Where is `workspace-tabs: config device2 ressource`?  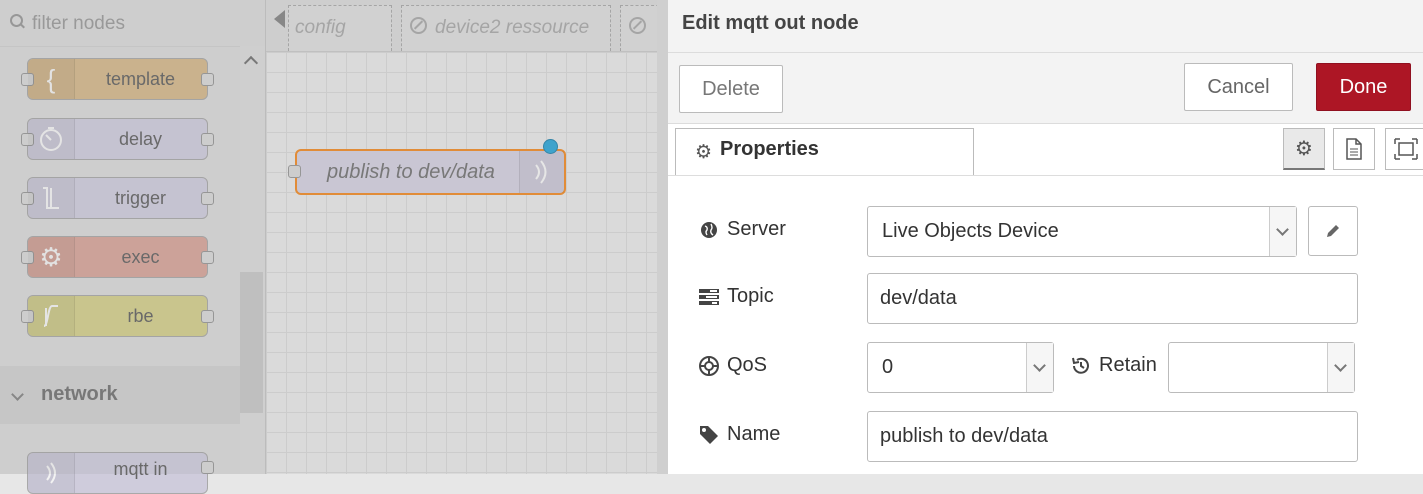 workspace-tabs: config device2 ressource is located at coordinates (461, 26).